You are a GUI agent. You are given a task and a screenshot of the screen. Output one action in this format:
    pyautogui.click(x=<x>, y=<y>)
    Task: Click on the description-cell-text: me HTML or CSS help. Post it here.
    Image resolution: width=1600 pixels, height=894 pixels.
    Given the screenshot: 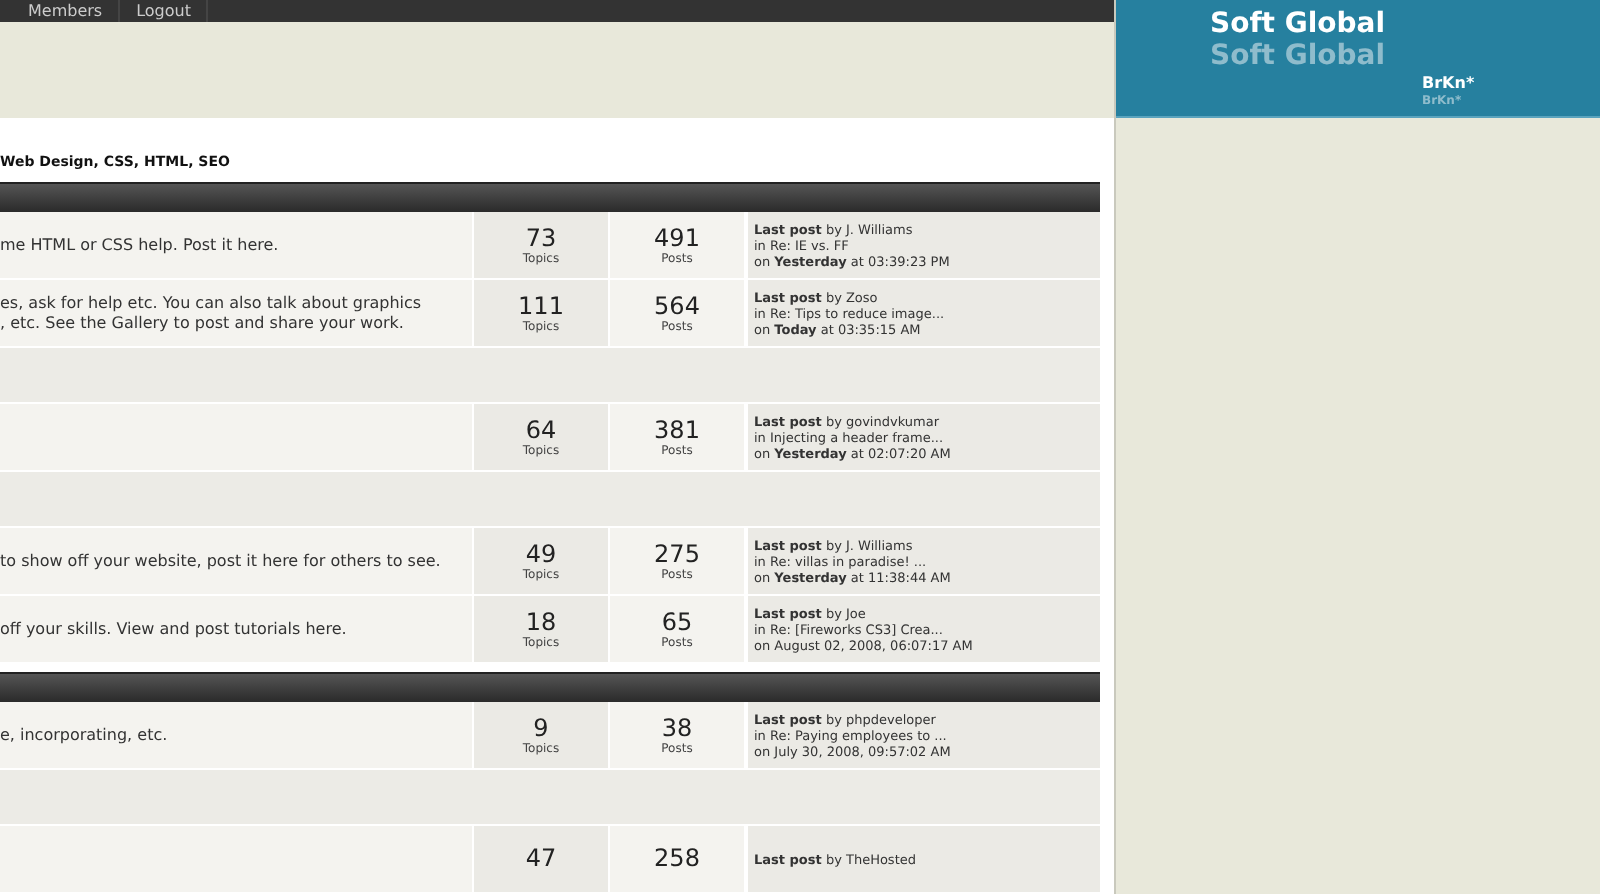 What is the action you would take?
    pyautogui.click(x=140, y=245)
    